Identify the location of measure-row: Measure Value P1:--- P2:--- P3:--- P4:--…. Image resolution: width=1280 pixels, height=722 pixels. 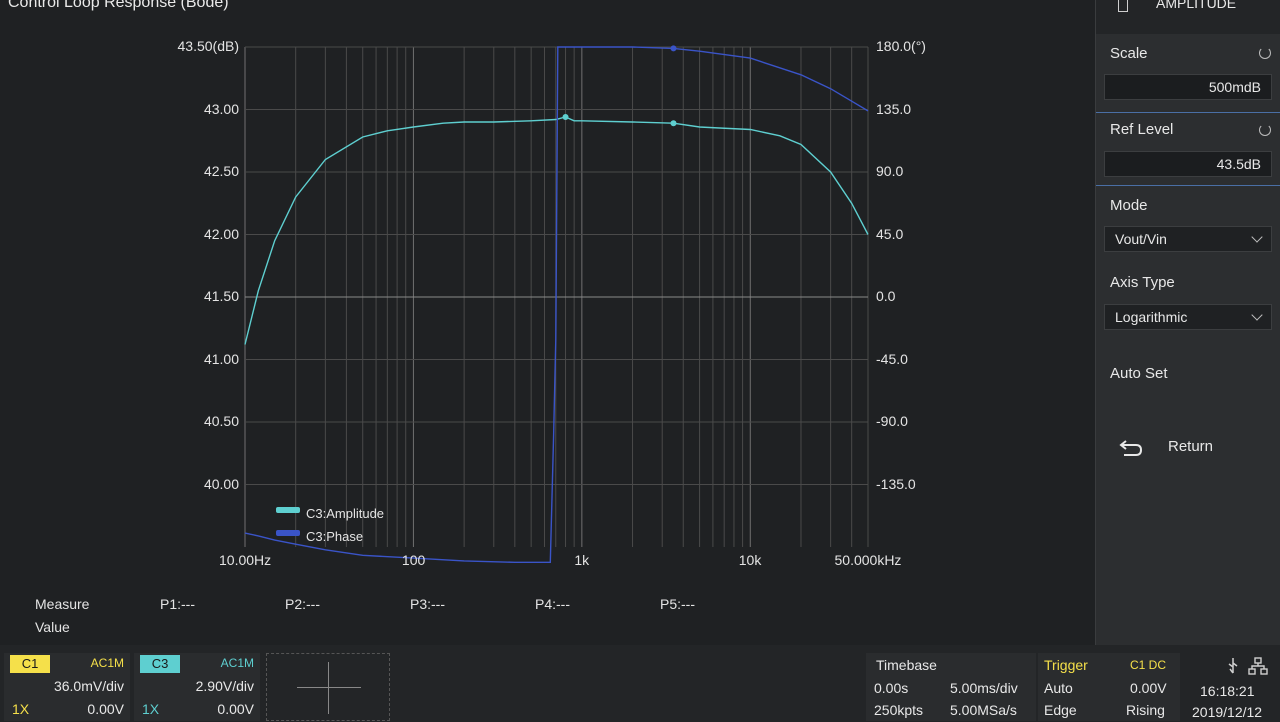
(547, 617).